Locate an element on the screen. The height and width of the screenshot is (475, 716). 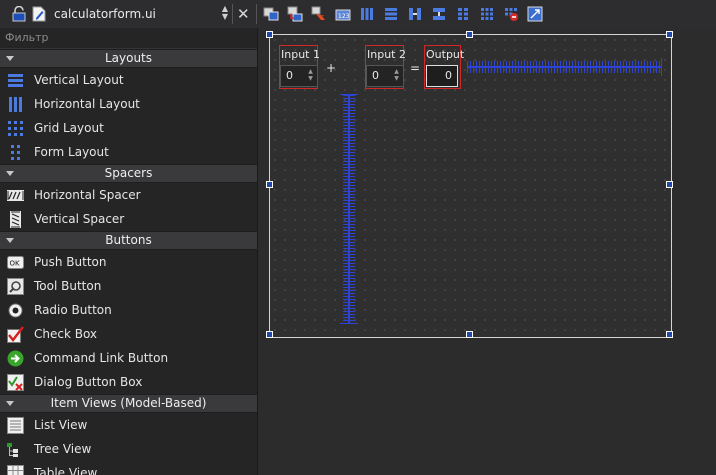
category-buttons: Buttons is located at coordinates (128, 240).